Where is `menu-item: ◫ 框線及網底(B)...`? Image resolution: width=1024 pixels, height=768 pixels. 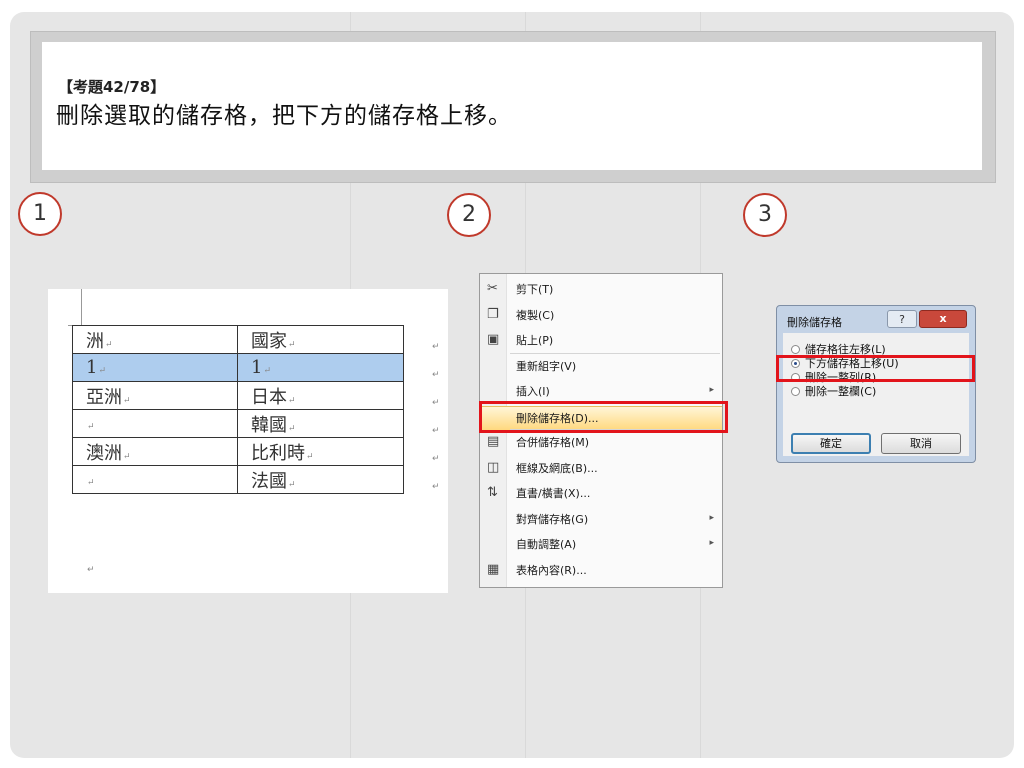
menu-item: ◫ 框線及網底(B)... is located at coordinates (601, 469).